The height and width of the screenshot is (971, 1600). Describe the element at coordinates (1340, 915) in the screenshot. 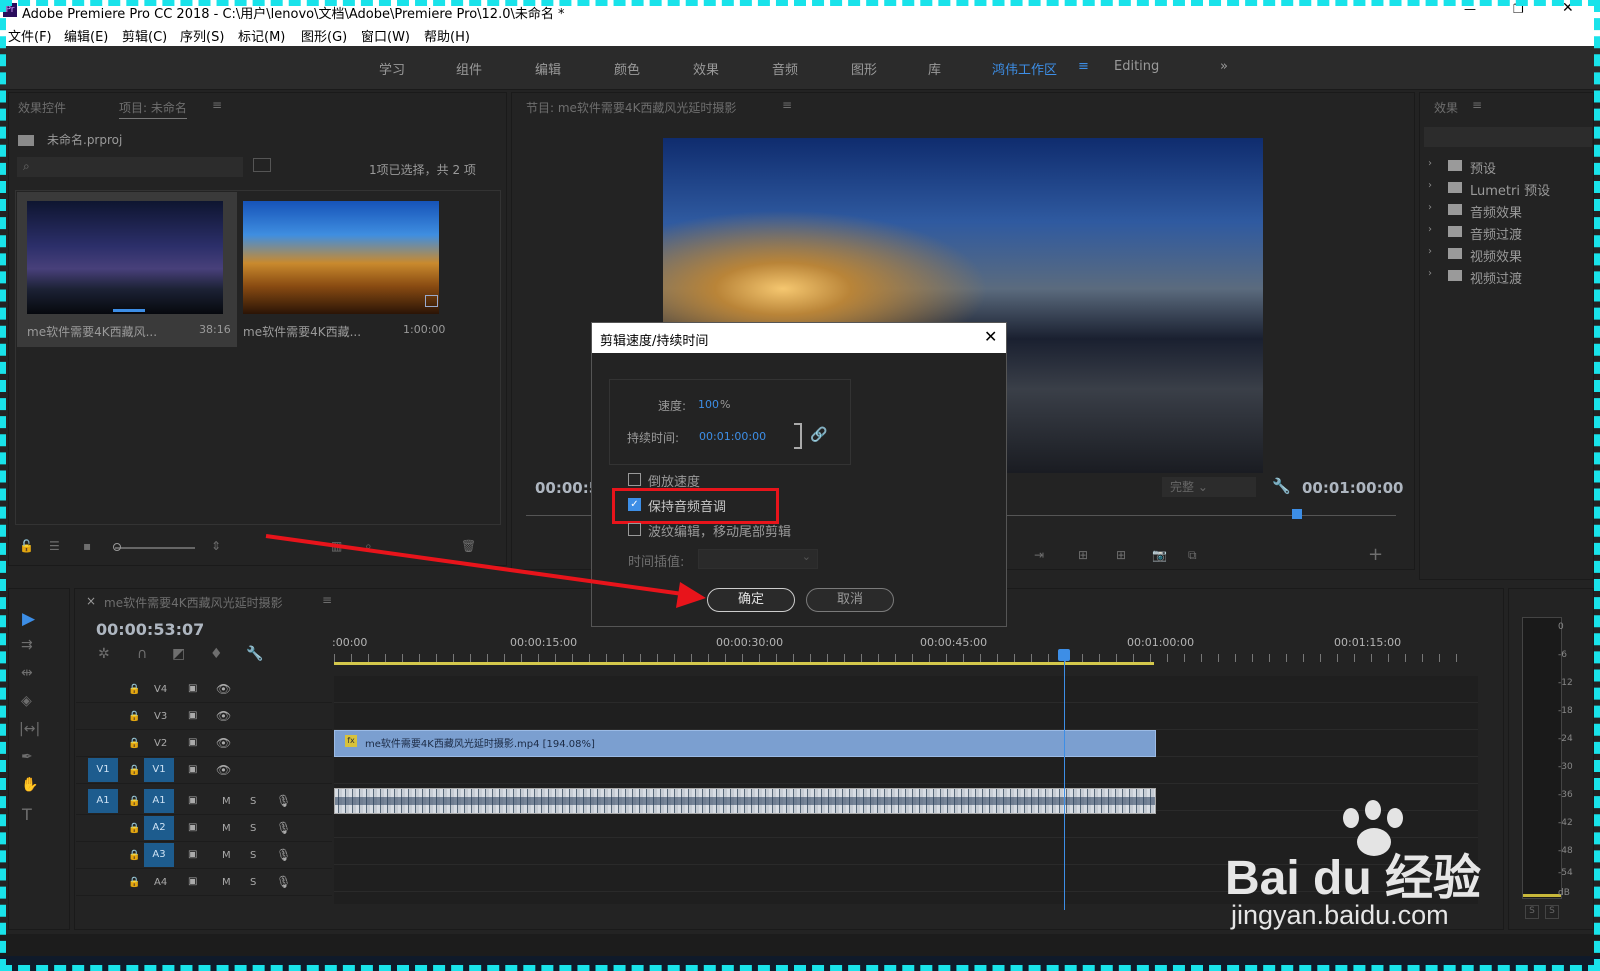

I see `watermark-url: jingyan.baidu.com` at that location.